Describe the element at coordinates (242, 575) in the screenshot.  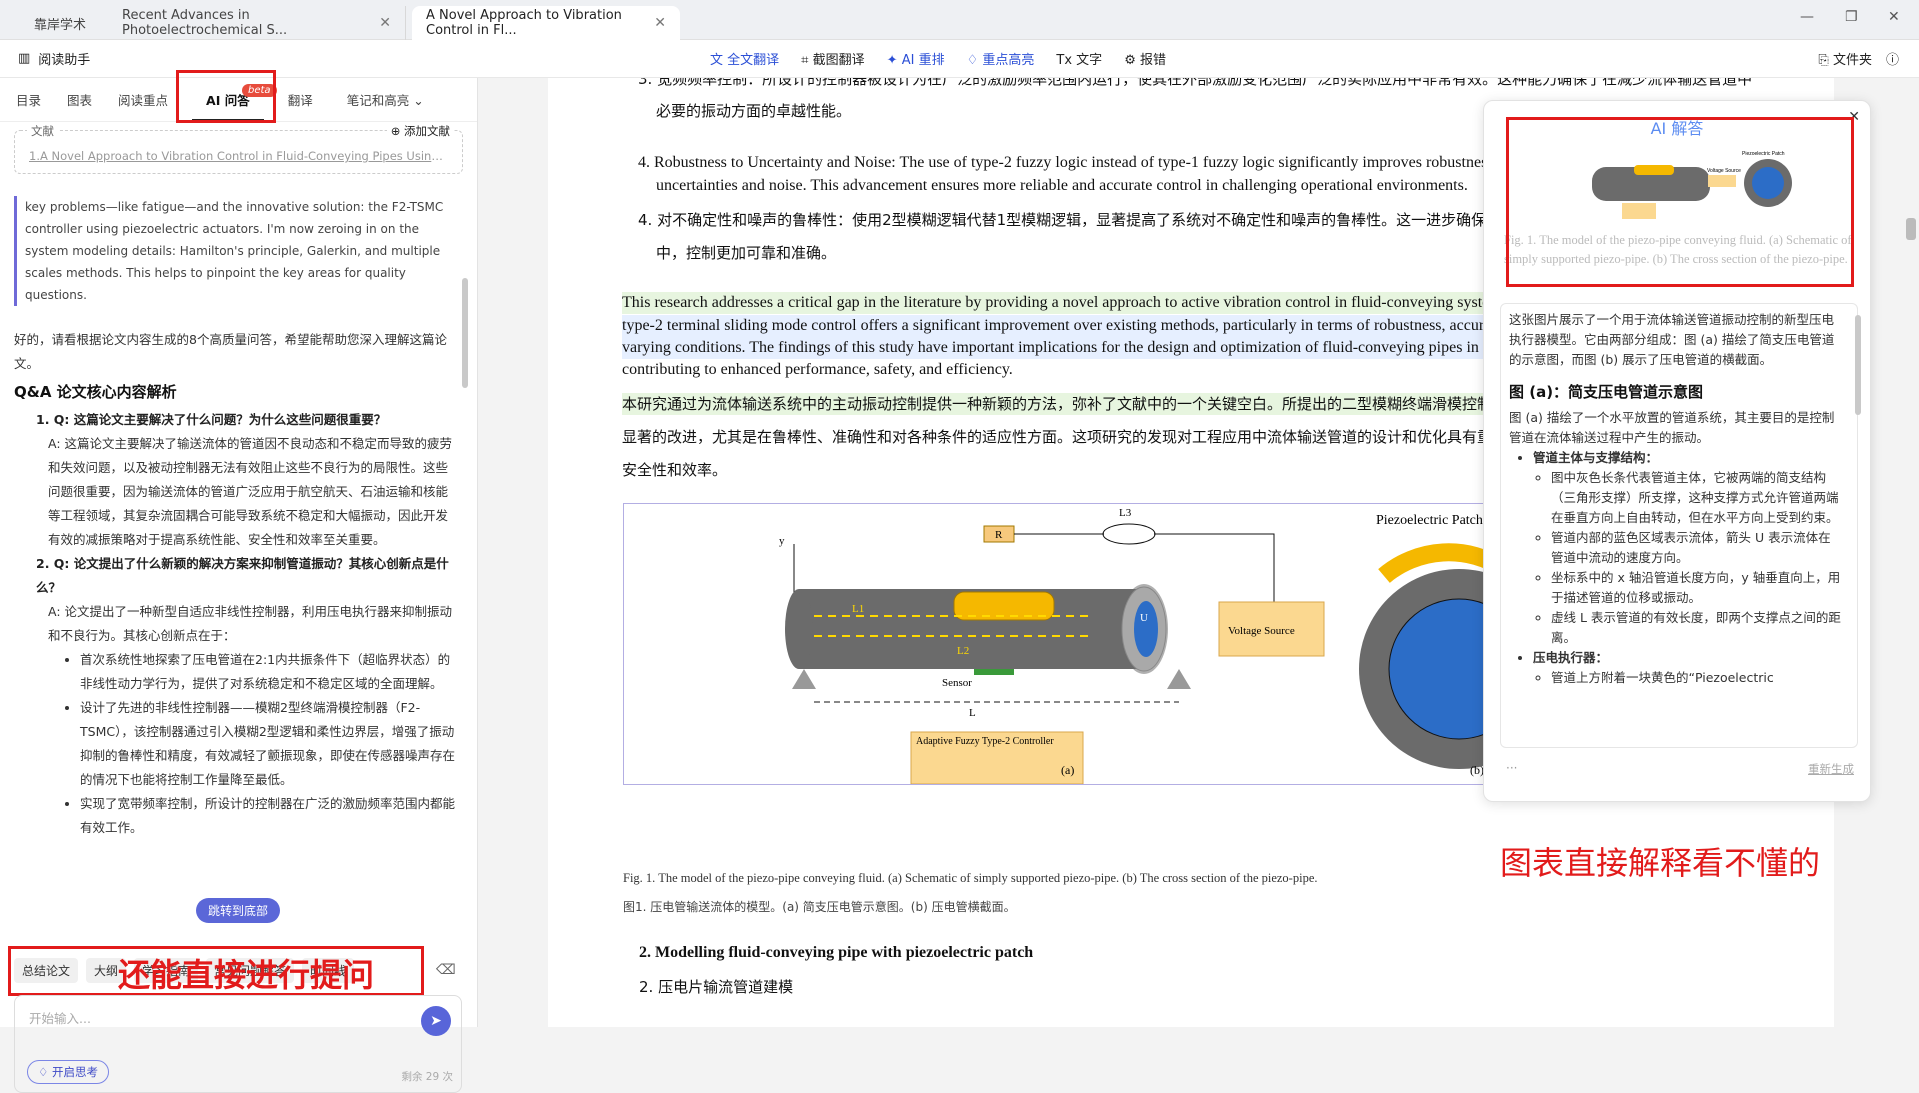
I see `question-2: 2. Q: 论文提出了什么新颖的解决方案来抑制管道振动？其核心创新点是什么？` at that location.